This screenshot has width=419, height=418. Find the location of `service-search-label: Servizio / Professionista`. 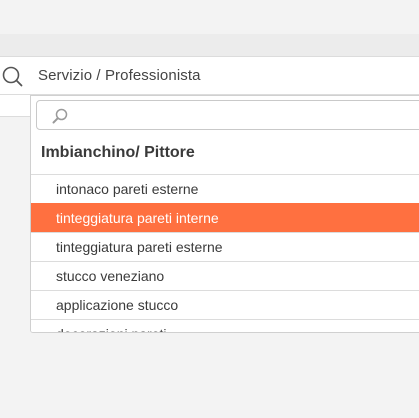

service-search-label: Servizio / Professionista is located at coordinates (119, 75).